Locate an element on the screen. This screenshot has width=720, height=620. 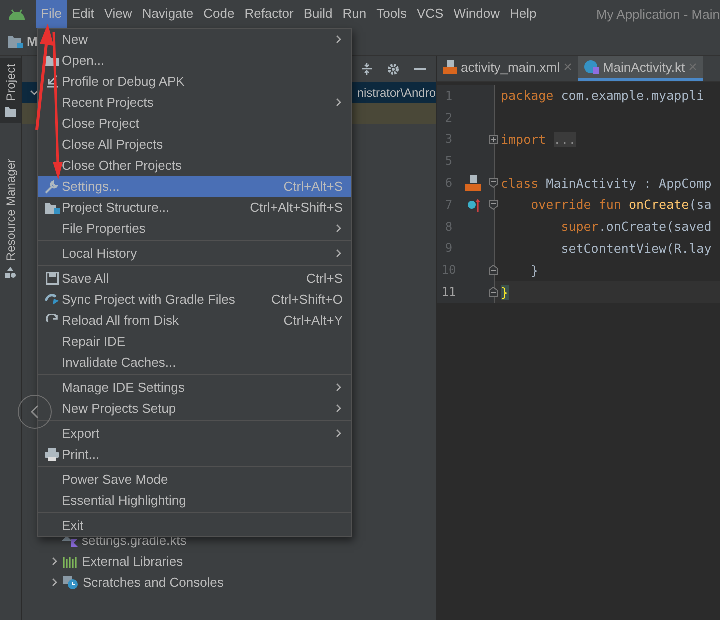
menu-item: Power Save Mode is located at coordinates (194, 479).